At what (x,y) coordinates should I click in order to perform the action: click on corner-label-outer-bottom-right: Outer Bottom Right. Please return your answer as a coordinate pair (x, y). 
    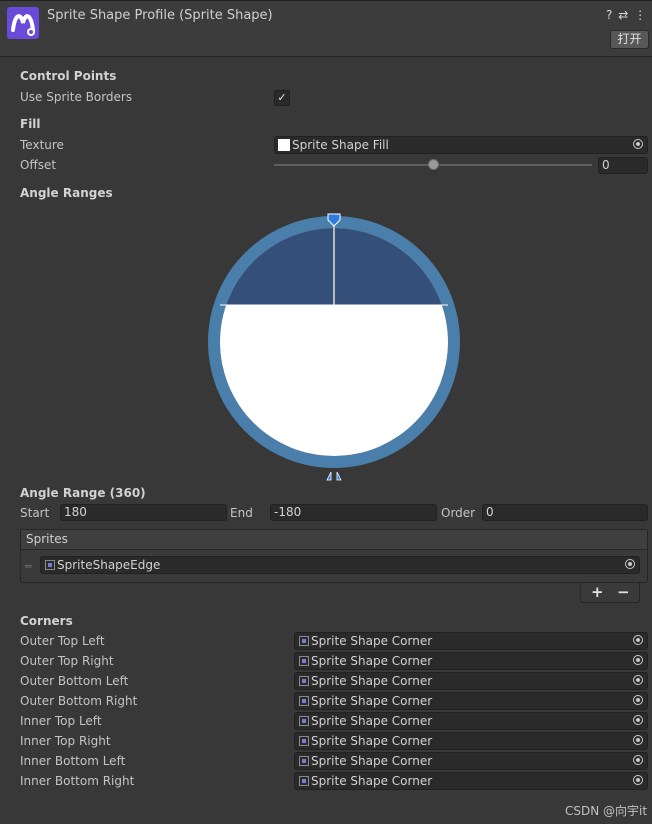
    Looking at the image, I should click on (79, 701).